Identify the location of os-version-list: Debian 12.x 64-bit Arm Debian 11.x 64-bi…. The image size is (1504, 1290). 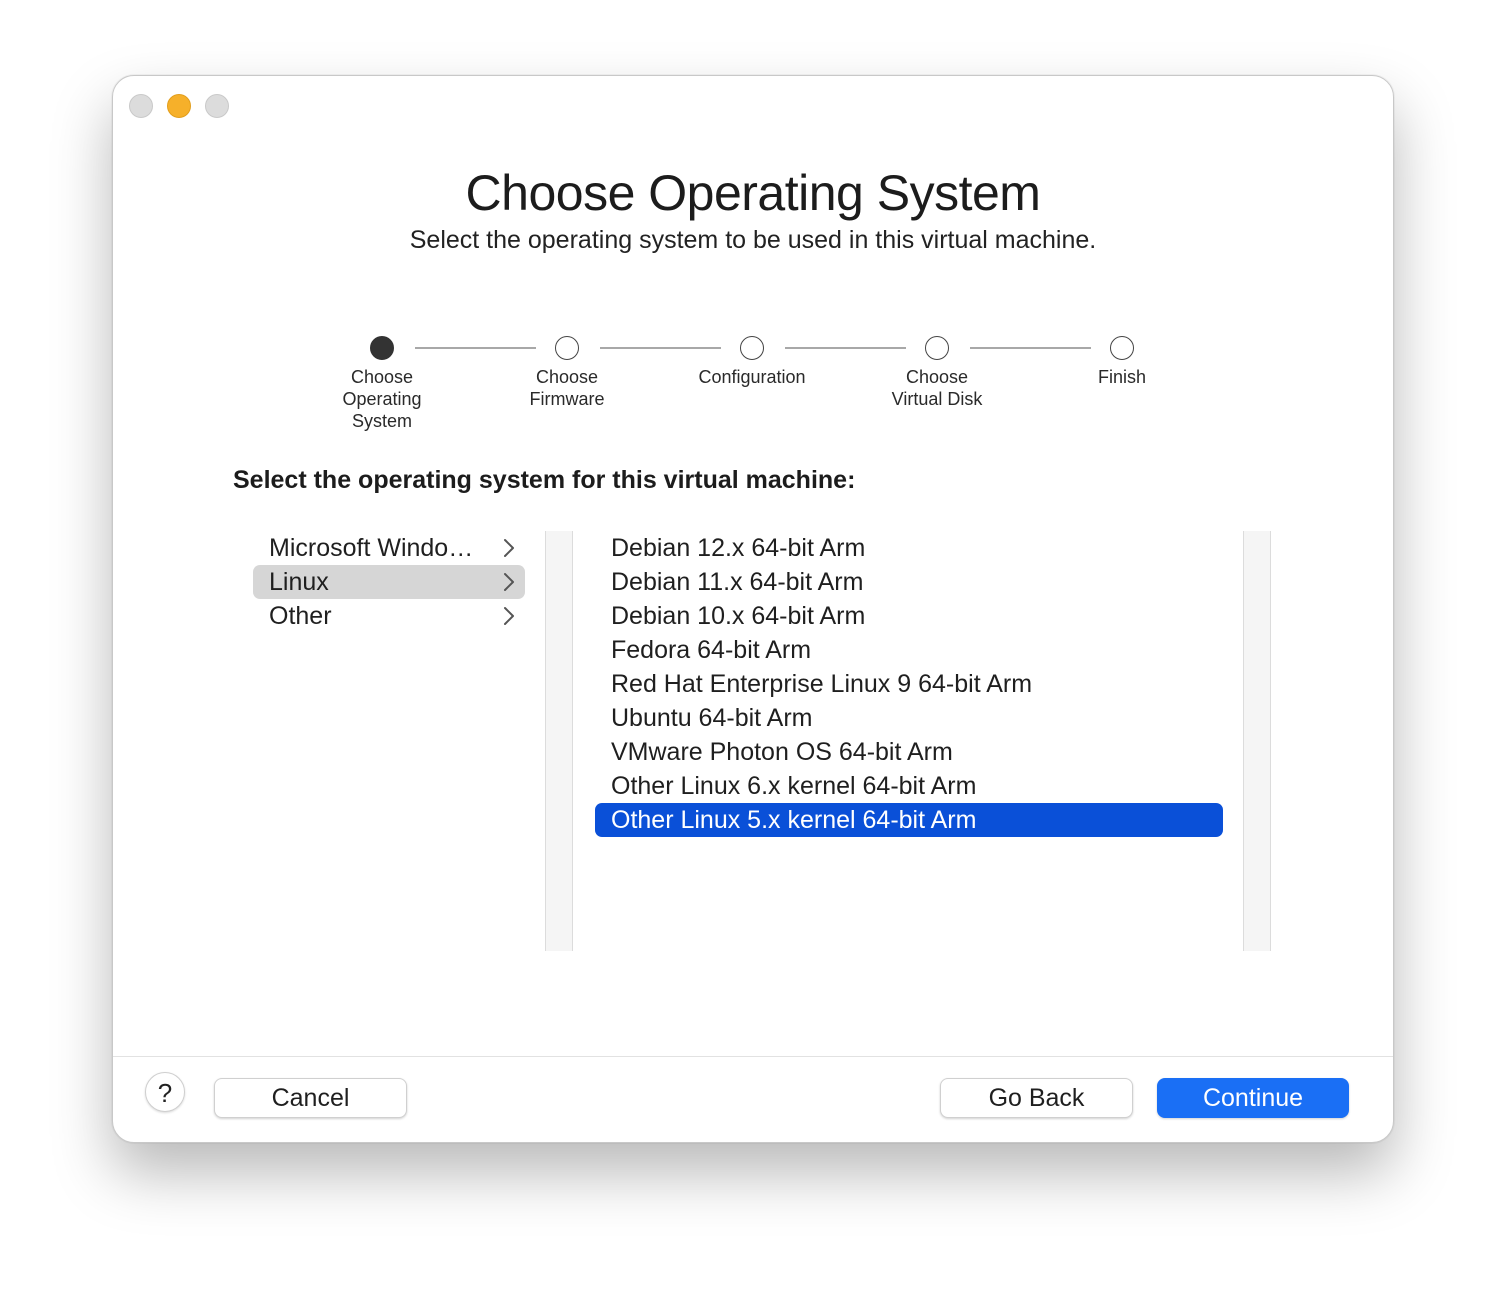
(909, 684).